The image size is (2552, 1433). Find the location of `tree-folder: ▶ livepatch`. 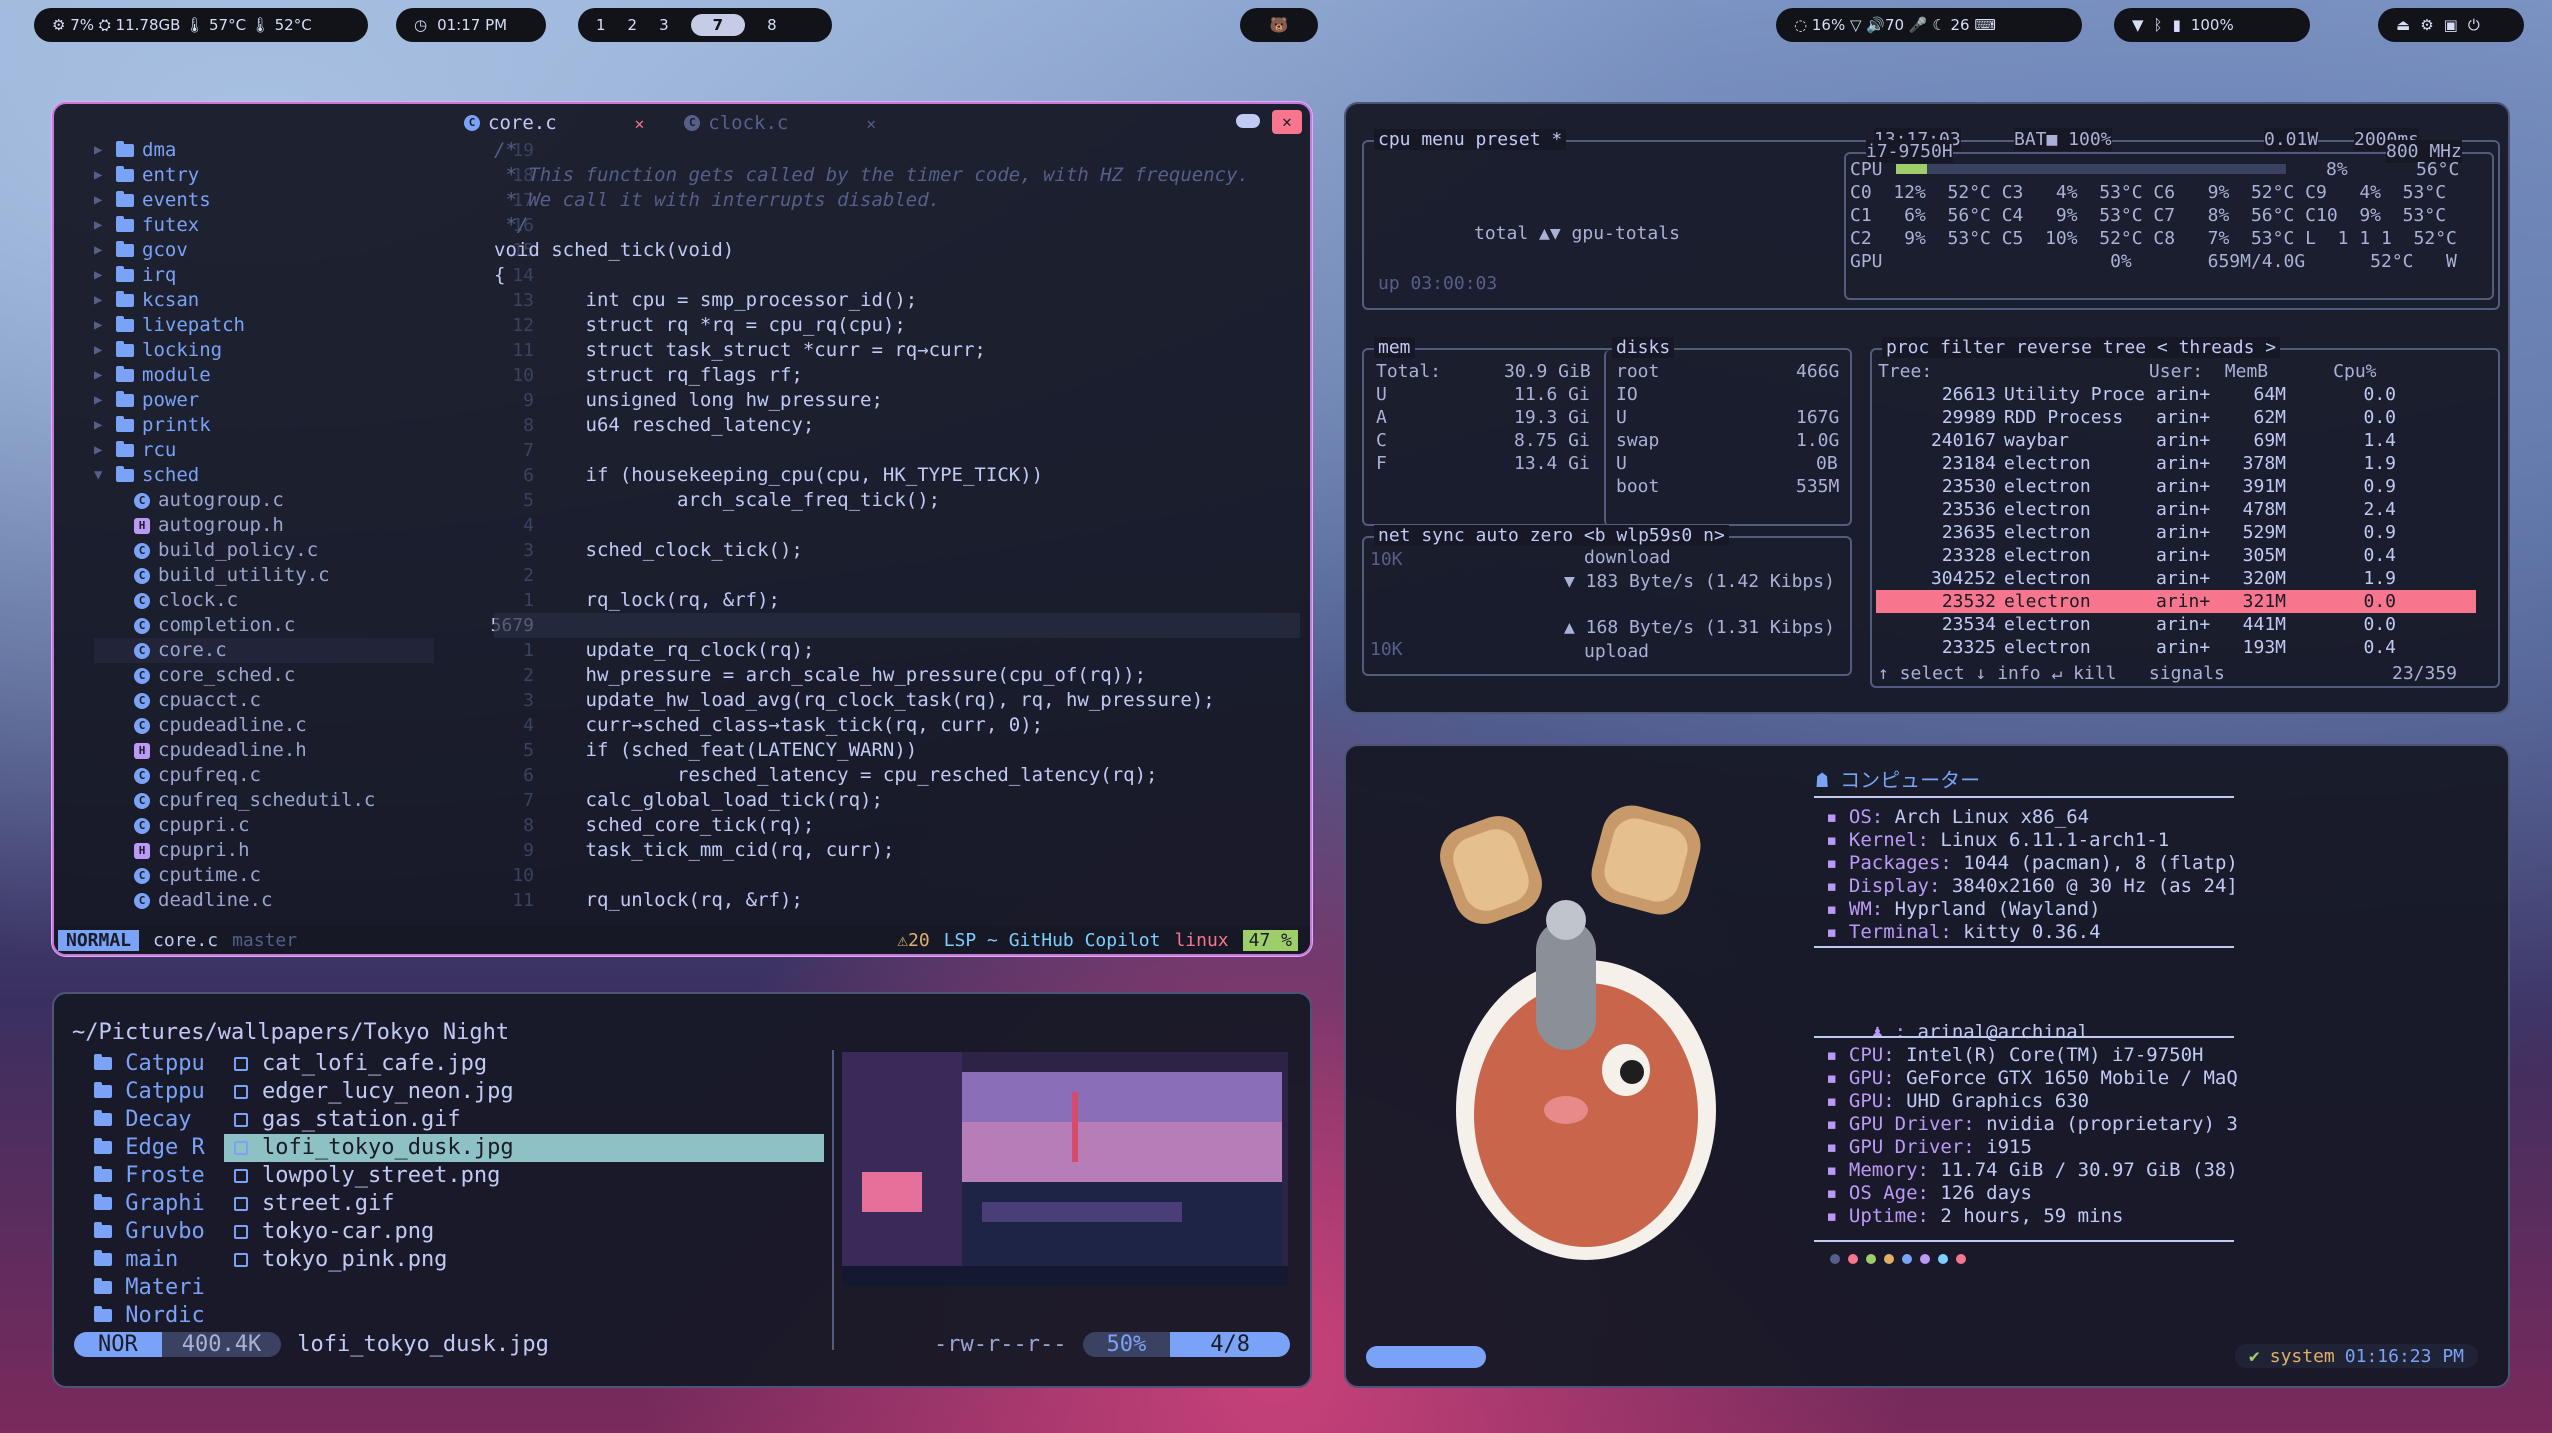

tree-folder: ▶ livepatch is located at coordinates (264, 325).